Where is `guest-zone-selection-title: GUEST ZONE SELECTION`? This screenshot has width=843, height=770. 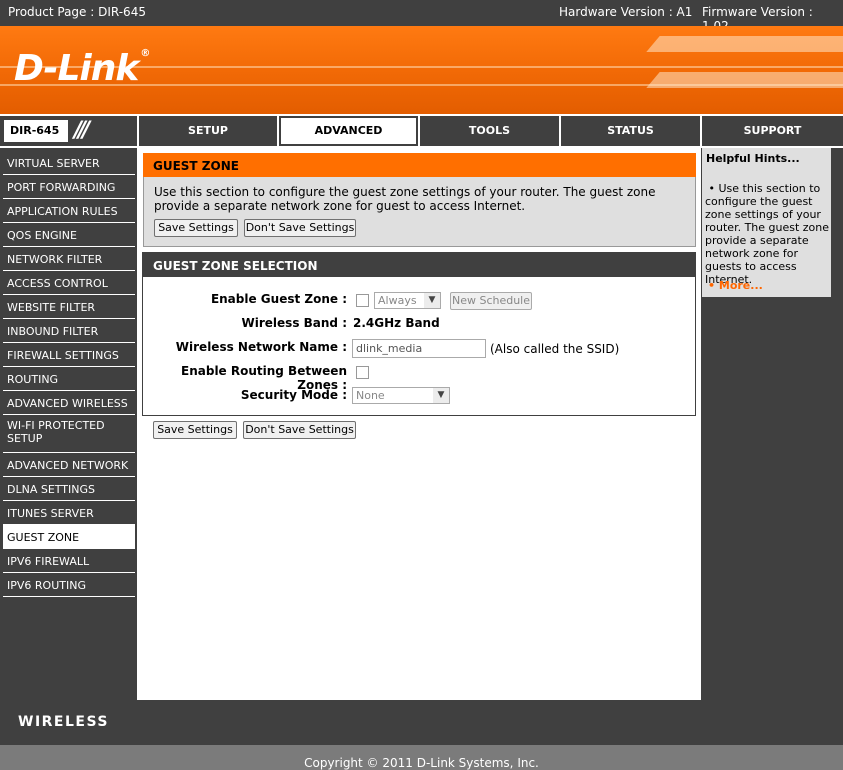
guest-zone-selection-title: GUEST ZONE SELECTION is located at coordinates (419, 265).